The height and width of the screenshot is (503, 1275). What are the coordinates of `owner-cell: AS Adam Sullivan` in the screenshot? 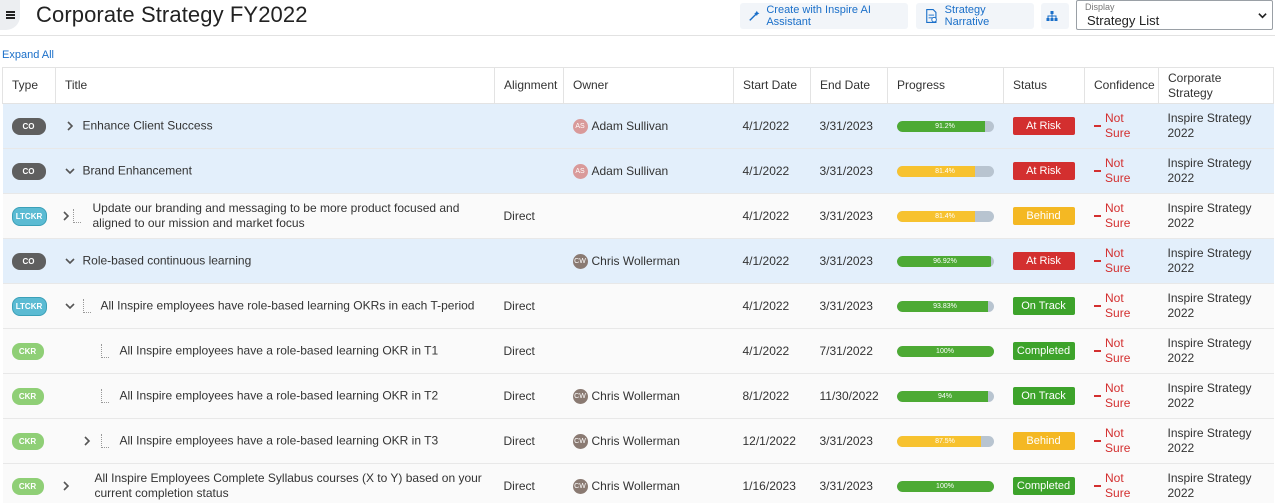 It's located at (648, 171).